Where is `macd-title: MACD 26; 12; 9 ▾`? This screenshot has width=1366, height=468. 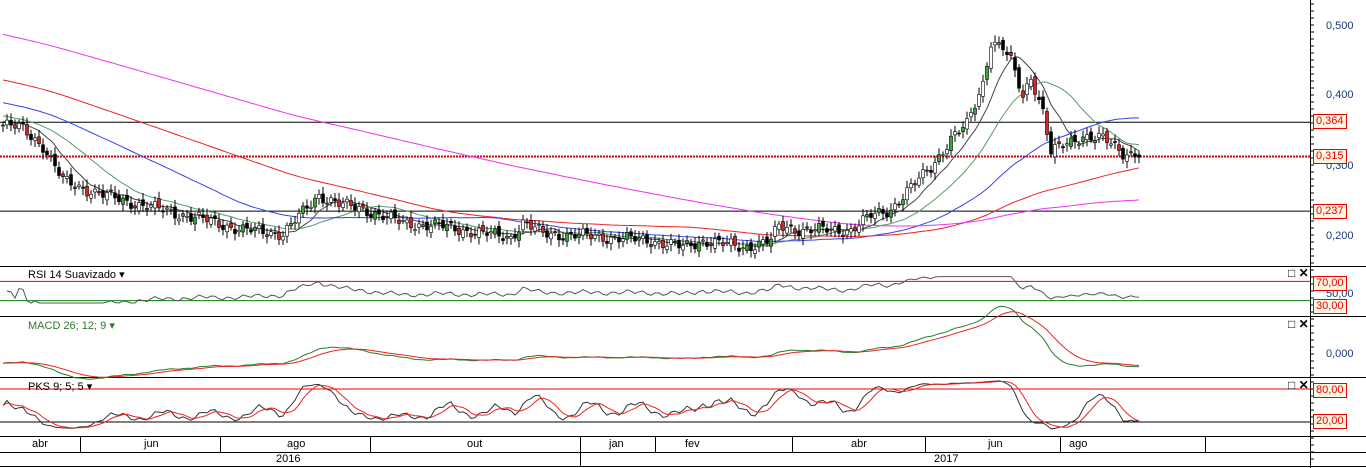
macd-title: MACD 26; 12; 9 ▾ is located at coordinates (71, 325).